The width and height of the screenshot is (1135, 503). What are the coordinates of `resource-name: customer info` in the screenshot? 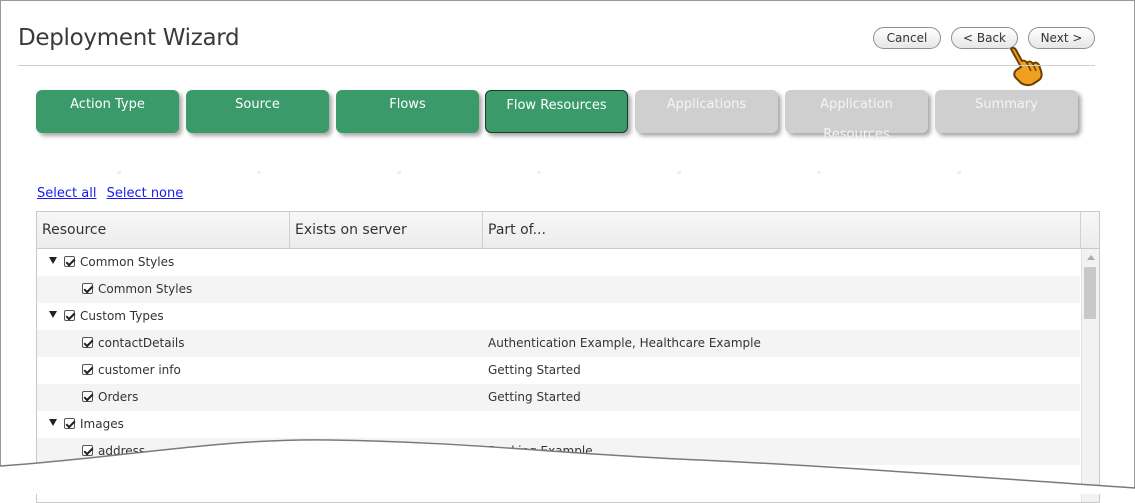 It's located at (139, 370).